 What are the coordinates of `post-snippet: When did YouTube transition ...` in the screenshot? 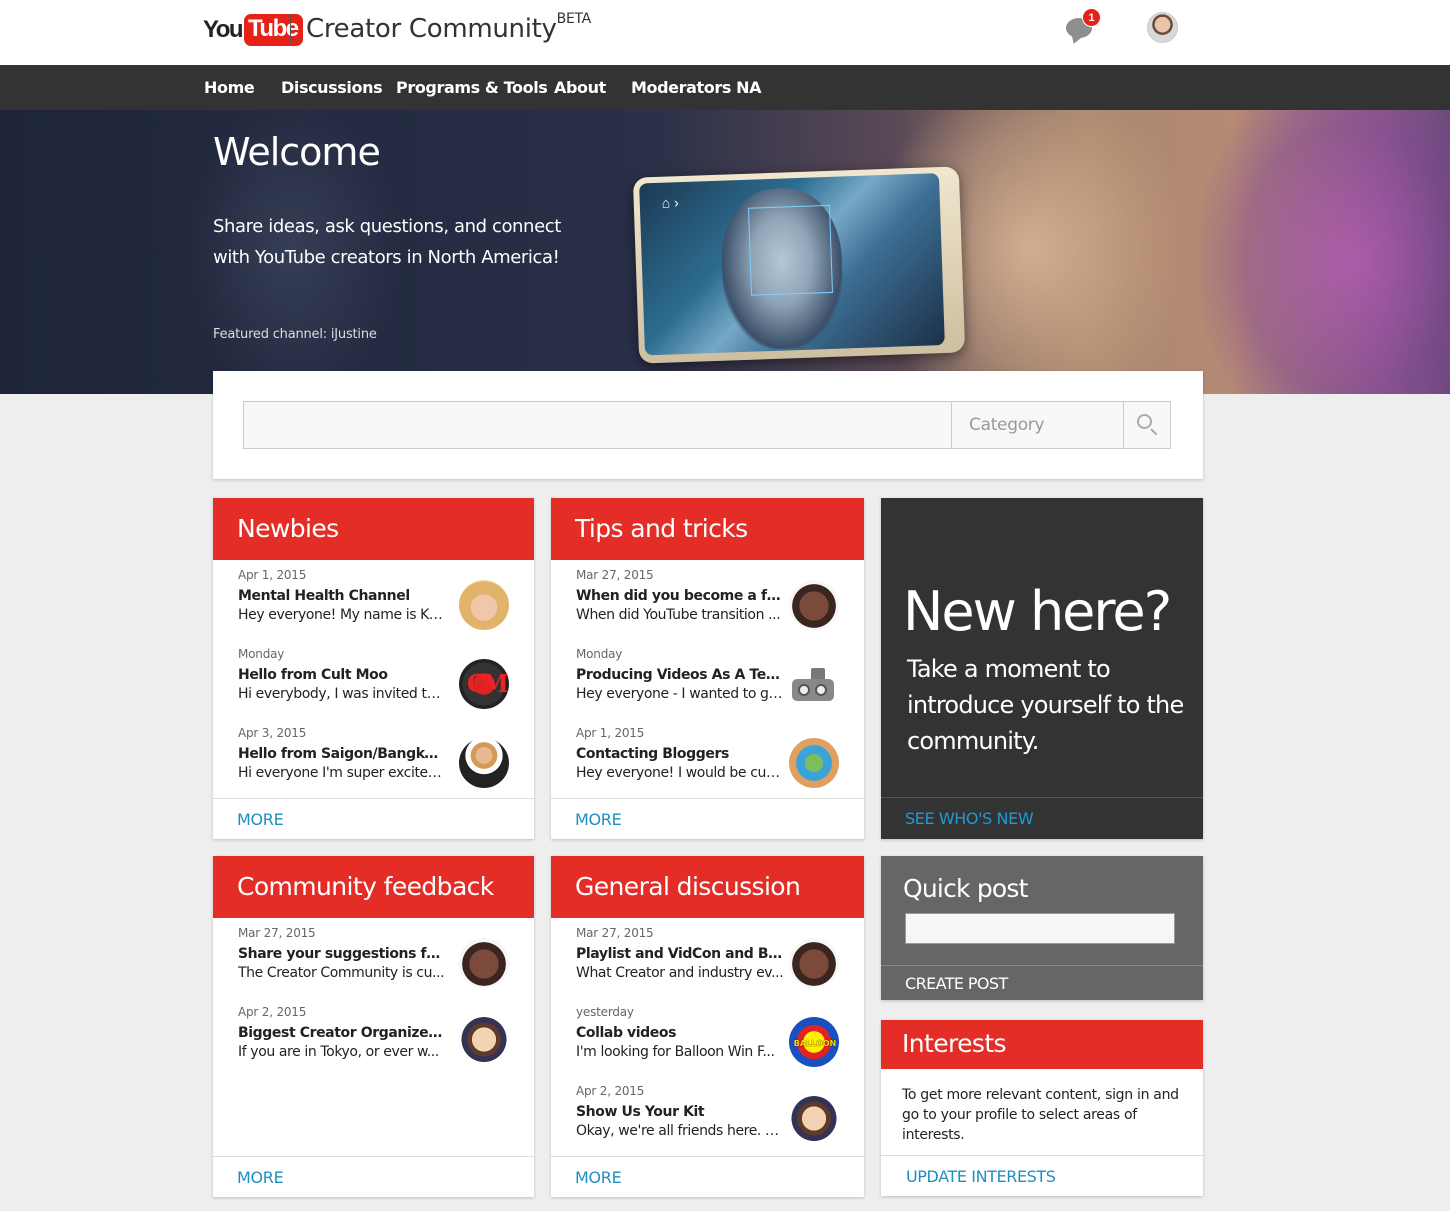 It's located at (678, 615).